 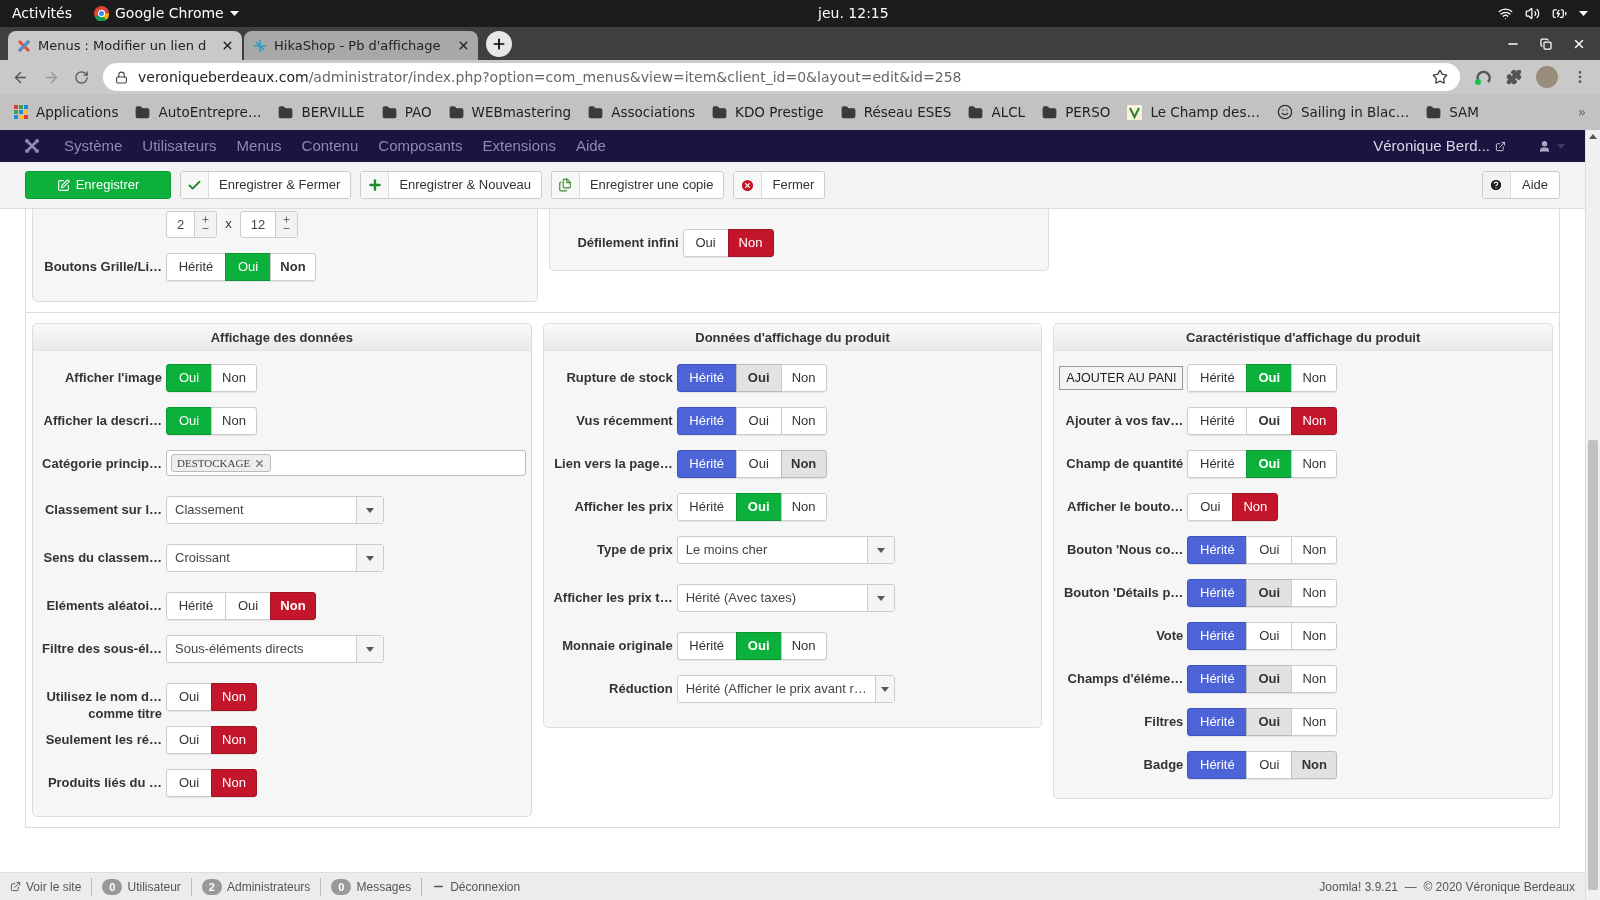 I want to click on menu-item: Extensions, so click(x=519, y=146).